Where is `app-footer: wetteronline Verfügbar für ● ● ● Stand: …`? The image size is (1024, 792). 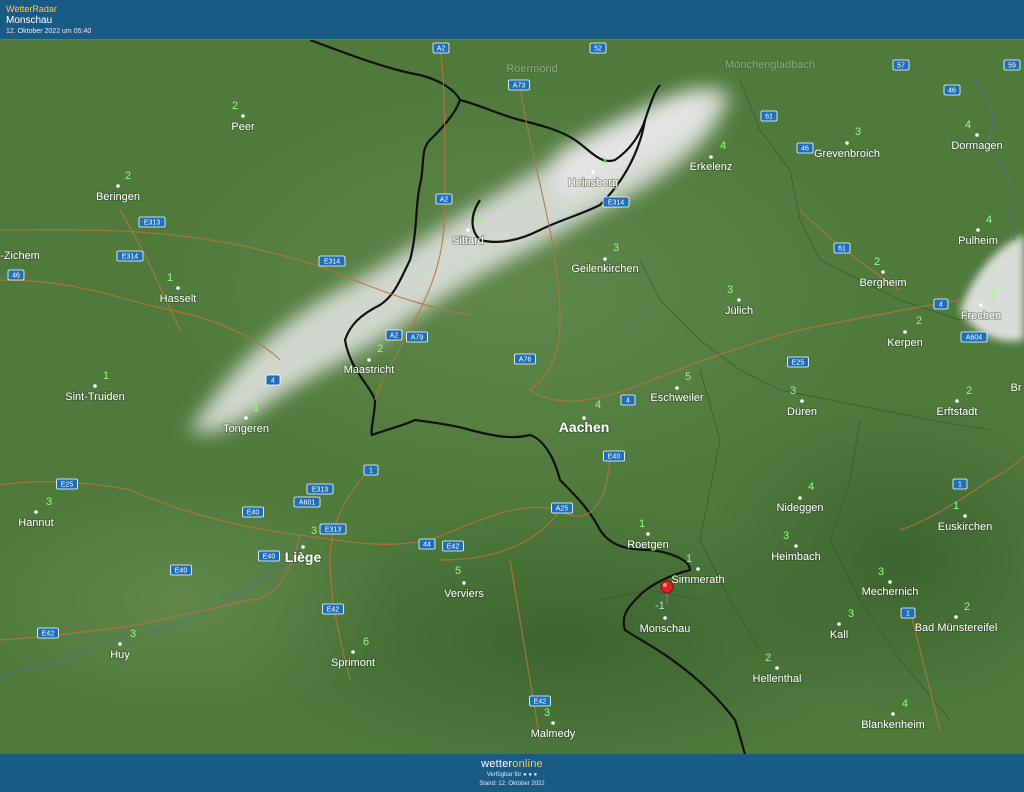
app-footer: wetteronline Verfügbar für ● ● ● Stand: … is located at coordinates (512, 773).